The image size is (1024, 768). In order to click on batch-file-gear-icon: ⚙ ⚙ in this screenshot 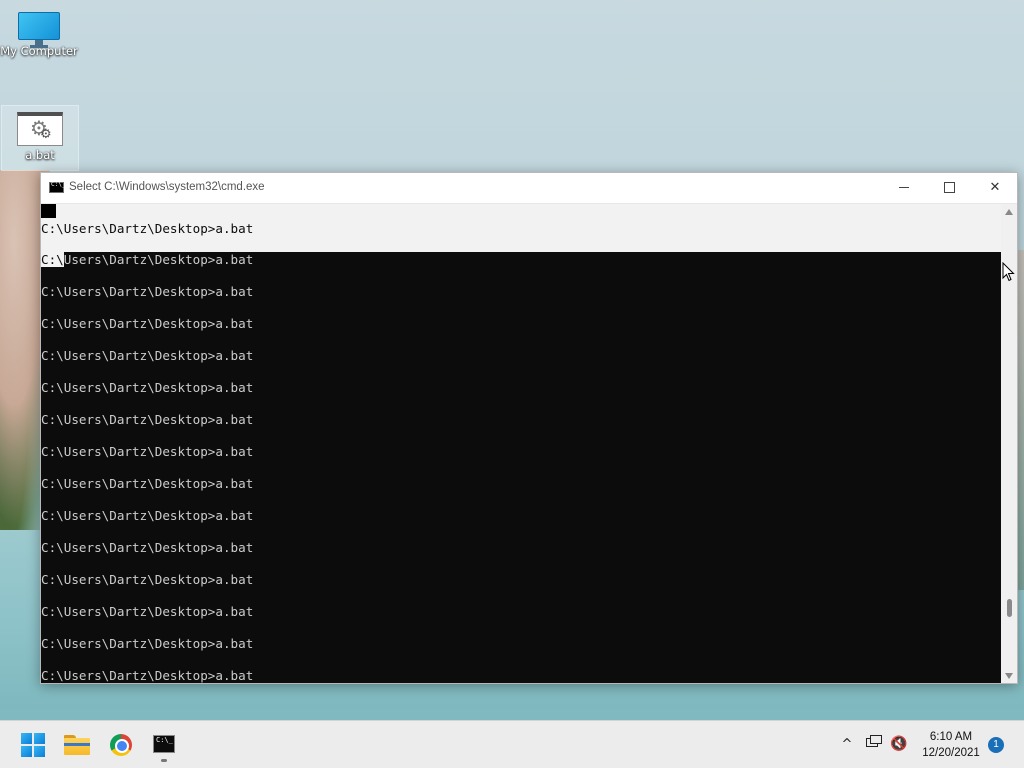, I will do `click(40, 129)`.